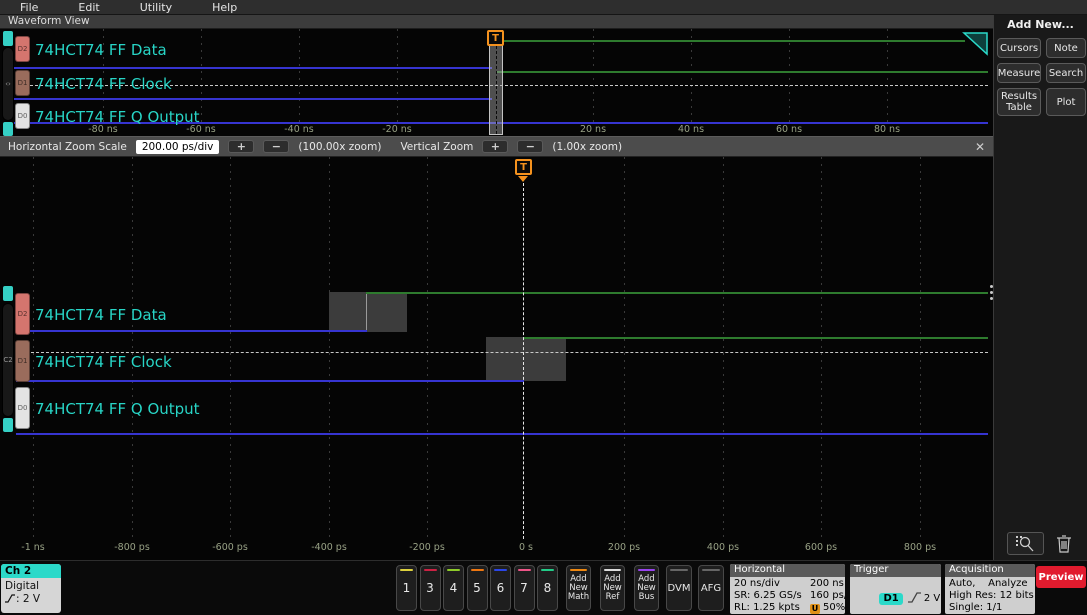 Image resolution: width=1087 pixels, height=615 pixels. What do you see at coordinates (427, 547) in the screenshot?
I see `main-axis-tick: -200 ps` at bounding box center [427, 547].